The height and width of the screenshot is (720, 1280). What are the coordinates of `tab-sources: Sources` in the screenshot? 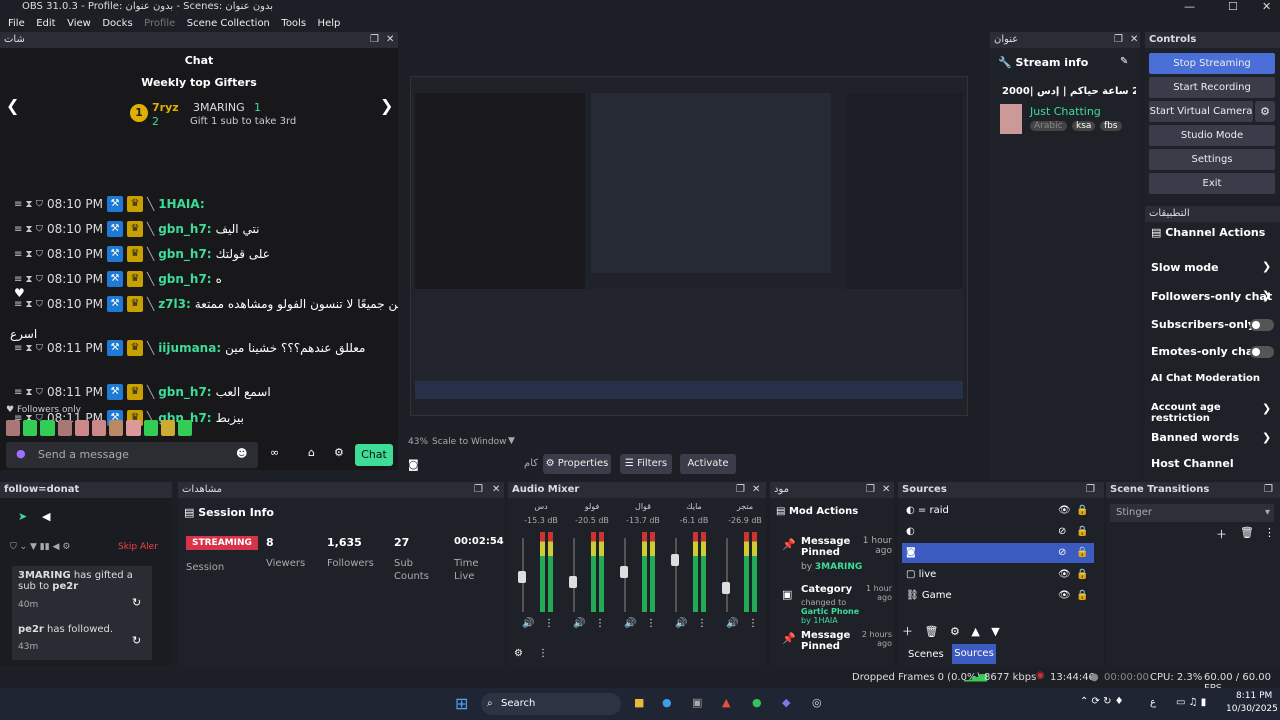 It's located at (974, 654).